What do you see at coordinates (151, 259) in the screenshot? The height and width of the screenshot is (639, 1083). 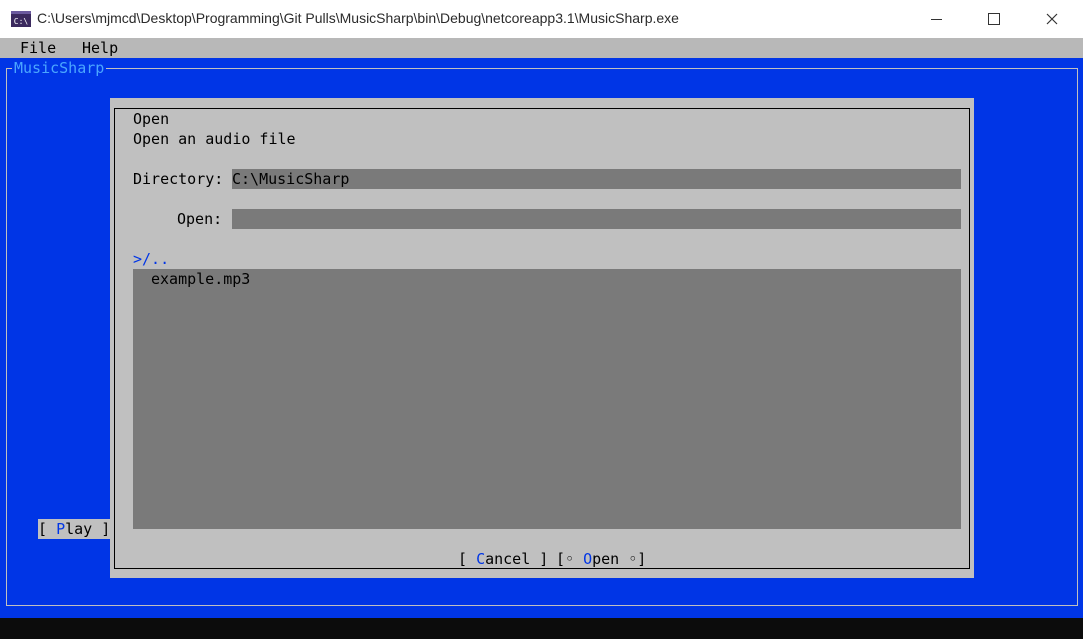 I see `current-path: >/..` at bounding box center [151, 259].